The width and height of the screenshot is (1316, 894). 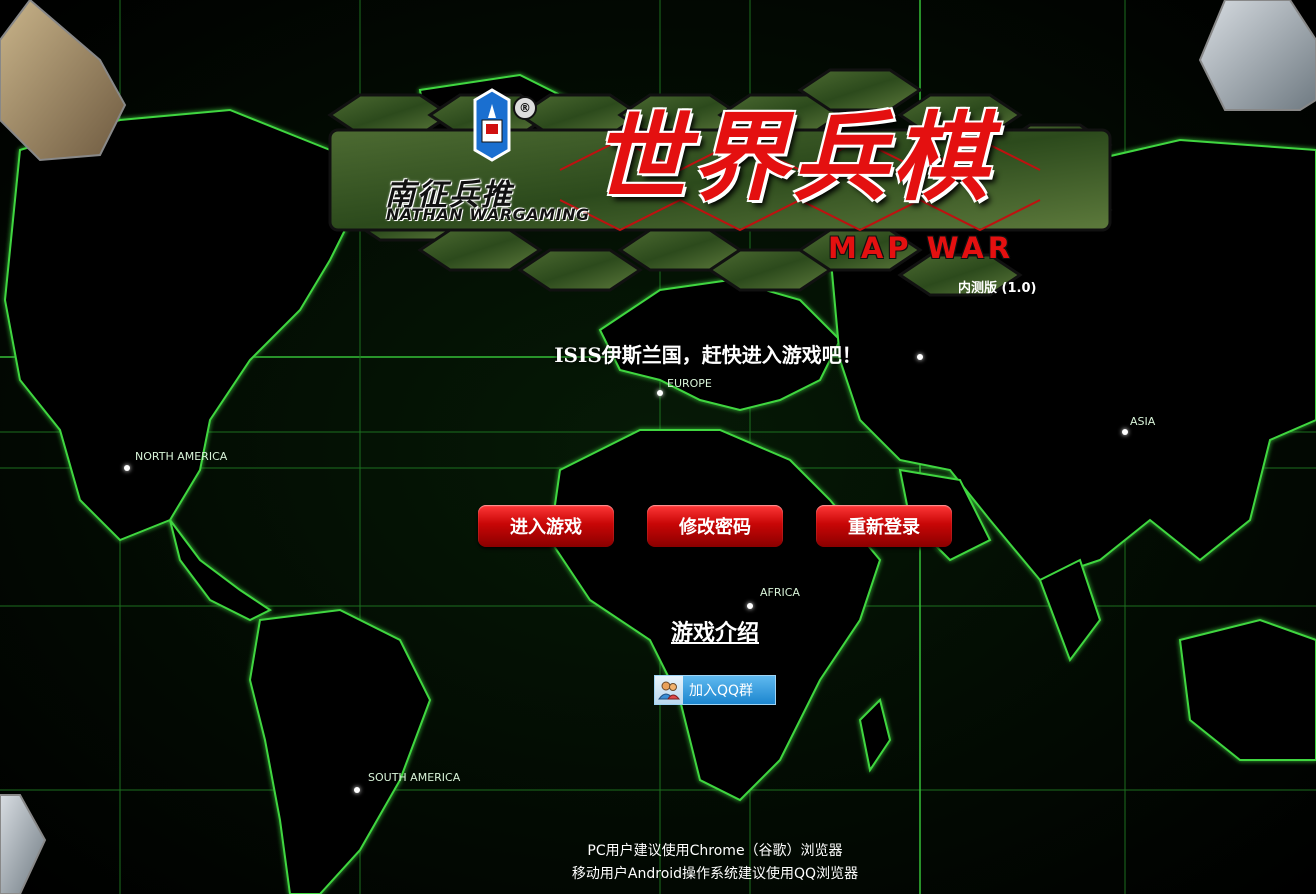 What do you see at coordinates (546, 526) in the screenshot?
I see `enter-game-button: 进入游戏` at bounding box center [546, 526].